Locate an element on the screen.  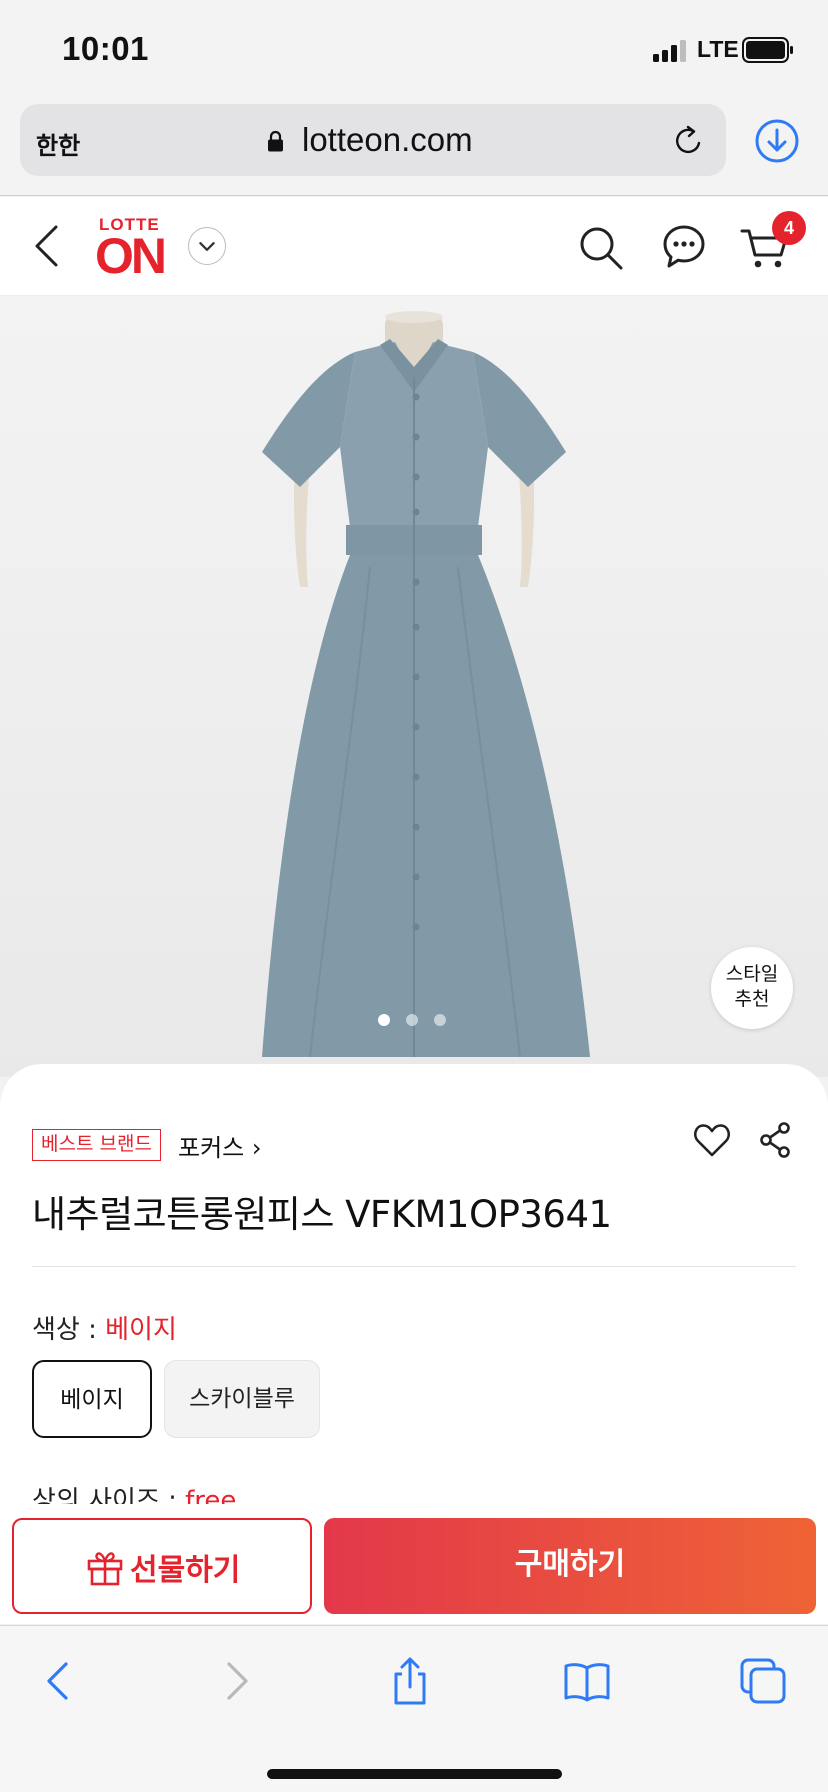
browser-address-area: 한한 lotteon.com is located at coordinates (414, 147).